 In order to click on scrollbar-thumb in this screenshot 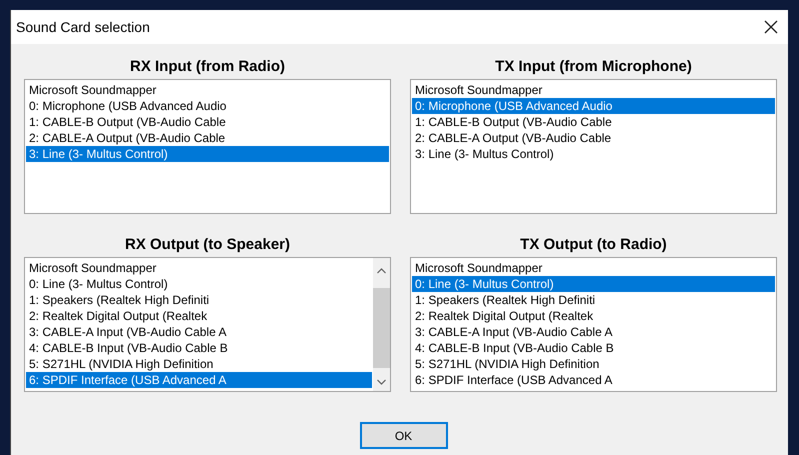, I will do `click(381, 328)`.